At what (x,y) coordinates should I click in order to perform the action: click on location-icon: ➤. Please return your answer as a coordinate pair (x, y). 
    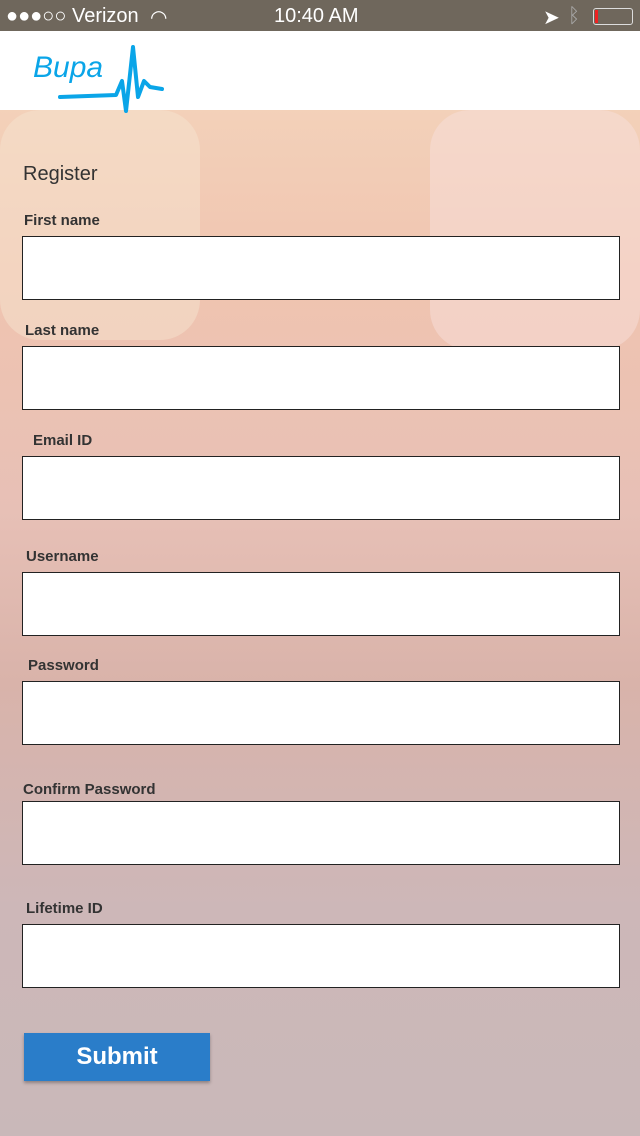
    Looking at the image, I should click on (551, 18).